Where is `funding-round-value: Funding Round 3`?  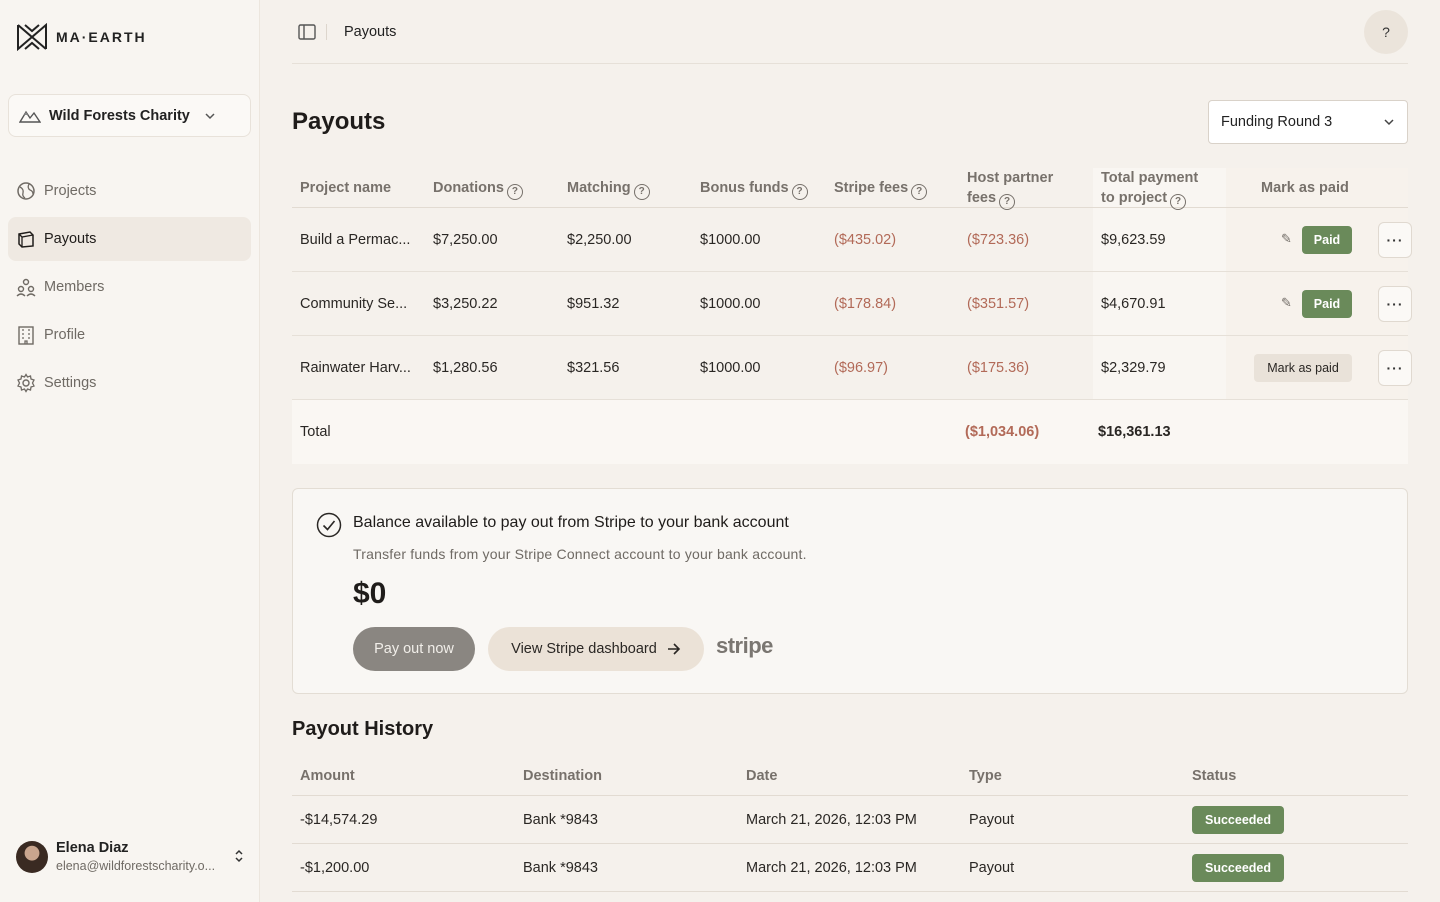
funding-round-value: Funding Round 3 is located at coordinates (1277, 122).